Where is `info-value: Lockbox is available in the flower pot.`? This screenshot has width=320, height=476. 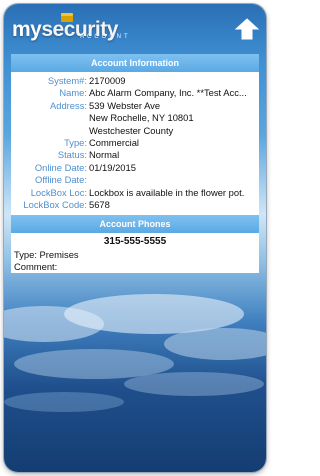 info-value: Lockbox is available in the flower pot. is located at coordinates (167, 192).